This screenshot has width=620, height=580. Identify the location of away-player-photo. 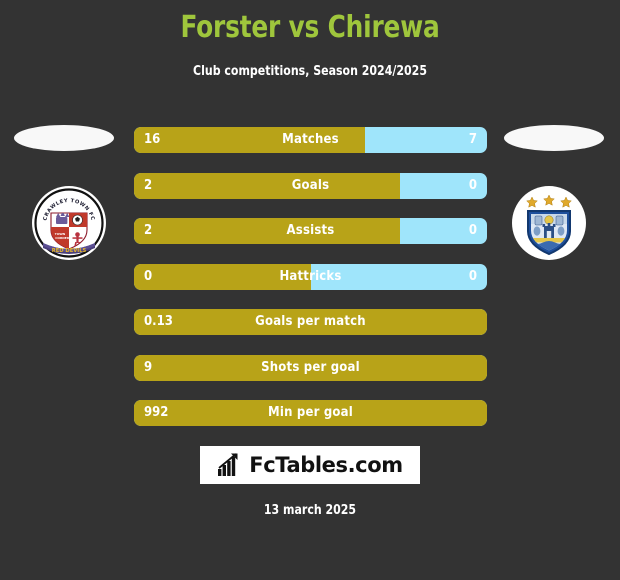
(554, 138).